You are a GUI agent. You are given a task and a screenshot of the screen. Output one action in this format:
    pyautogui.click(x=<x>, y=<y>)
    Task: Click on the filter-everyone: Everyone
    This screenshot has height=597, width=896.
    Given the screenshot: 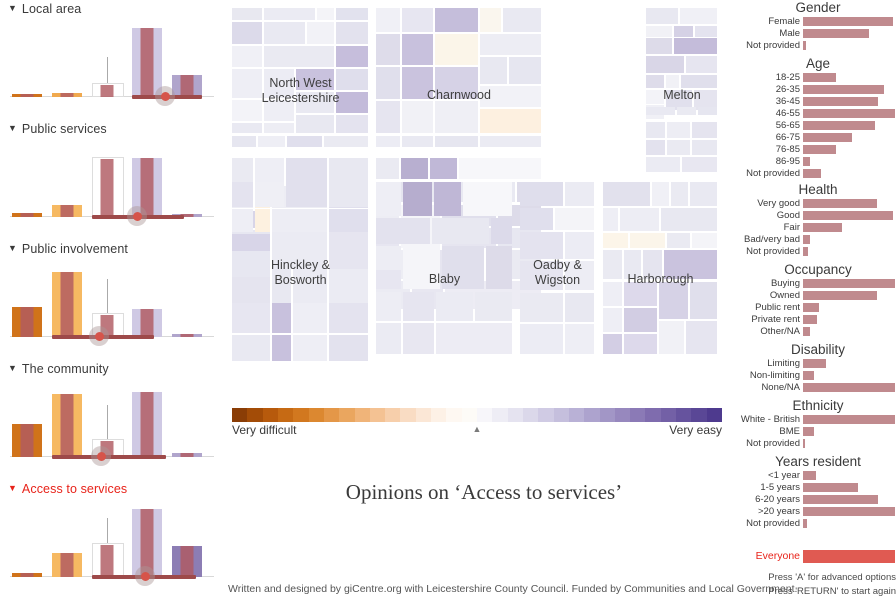 What is the action you would take?
    pyautogui.click(x=818, y=556)
    